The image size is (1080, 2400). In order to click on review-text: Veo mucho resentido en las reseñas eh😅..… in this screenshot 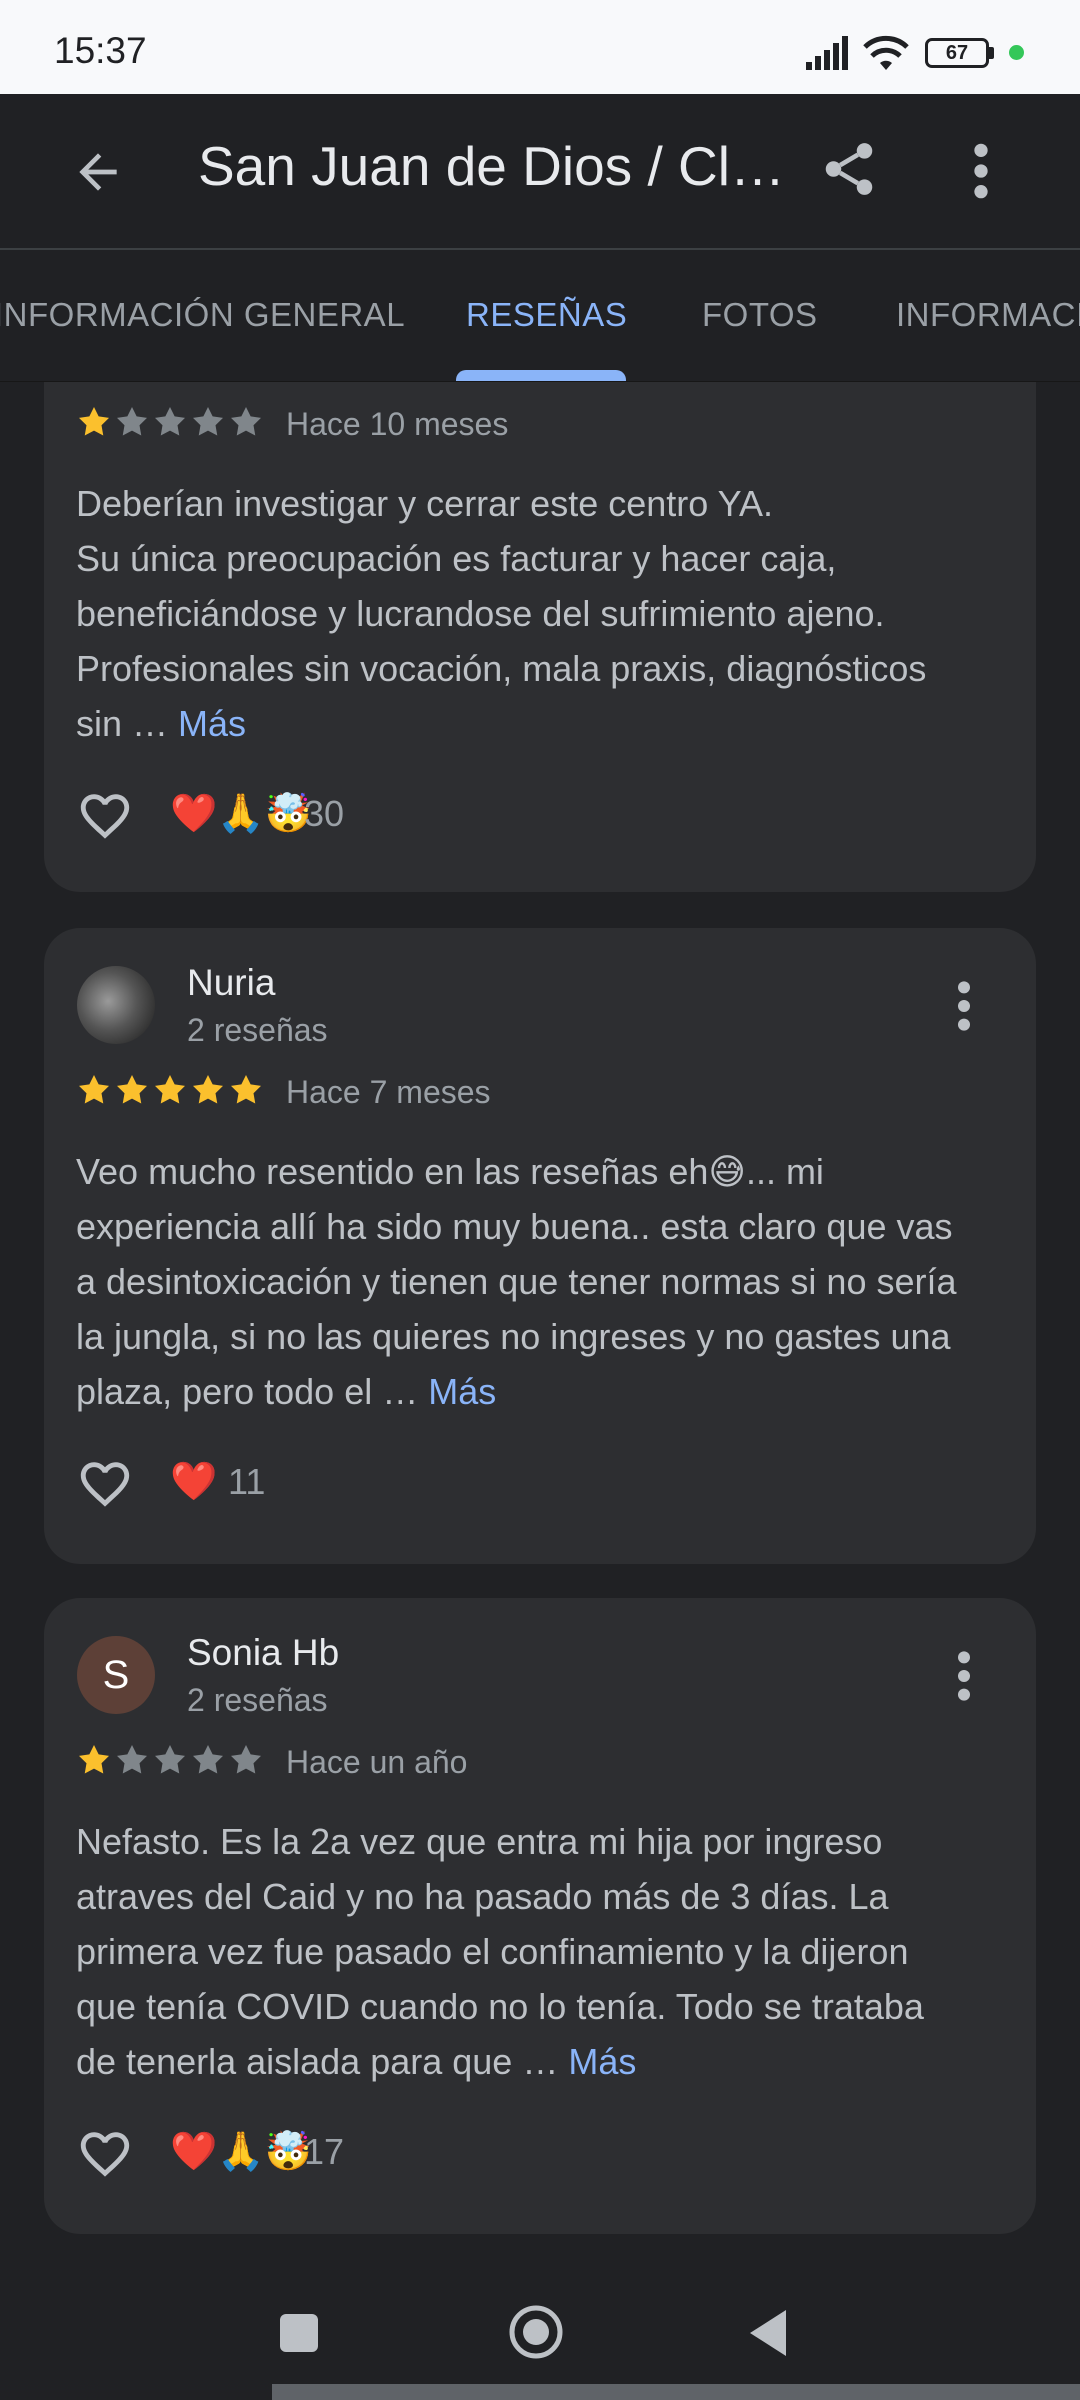, I will do `click(541, 1281)`.